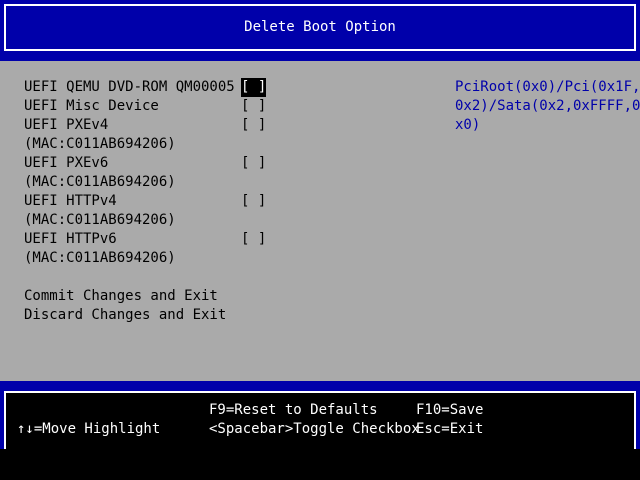 Image resolution: width=640 pixels, height=480 pixels. I want to click on help-text-line-1: PciRoot(0x0)/Pci(0x1F,, so click(547, 87).